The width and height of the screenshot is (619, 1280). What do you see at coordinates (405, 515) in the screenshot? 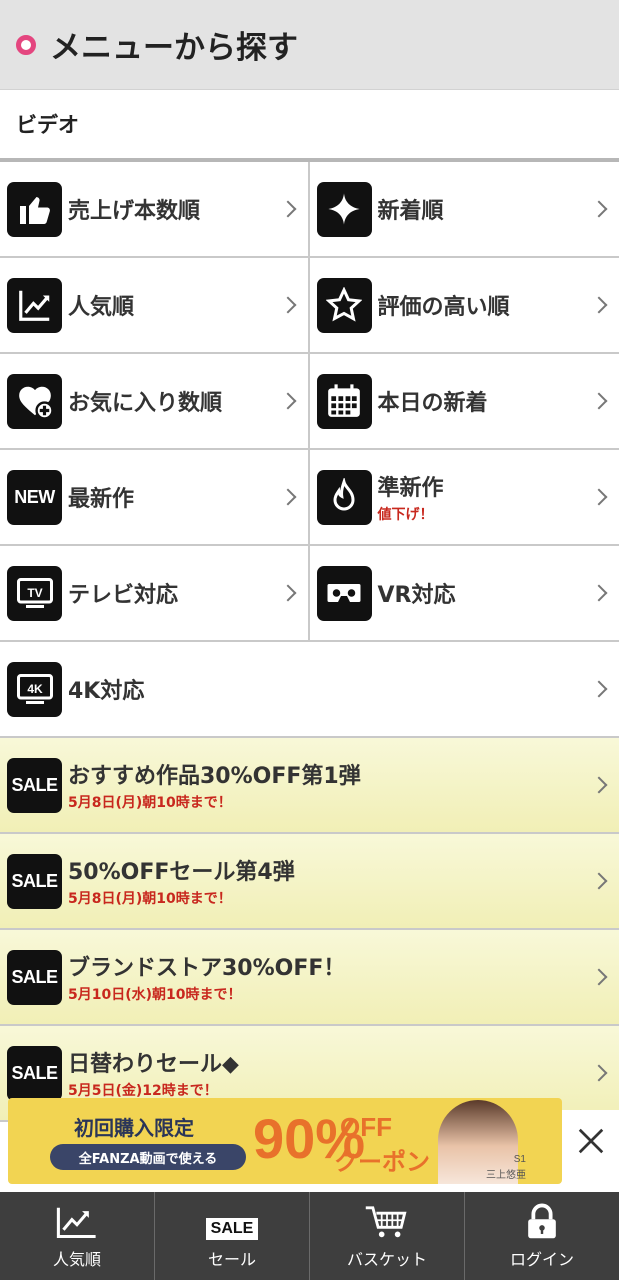
I see `price-drop-note: 値下げ！` at bounding box center [405, 515].